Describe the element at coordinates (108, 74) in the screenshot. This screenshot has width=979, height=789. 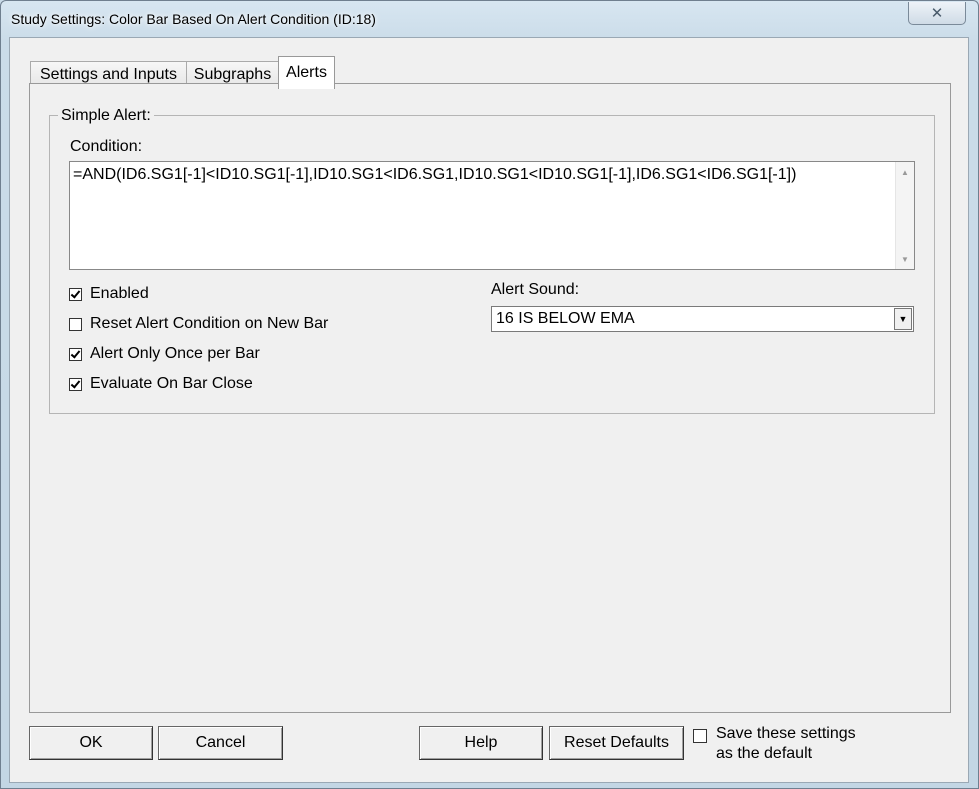
I see `tab-label: Settings and Inputs` at that location.